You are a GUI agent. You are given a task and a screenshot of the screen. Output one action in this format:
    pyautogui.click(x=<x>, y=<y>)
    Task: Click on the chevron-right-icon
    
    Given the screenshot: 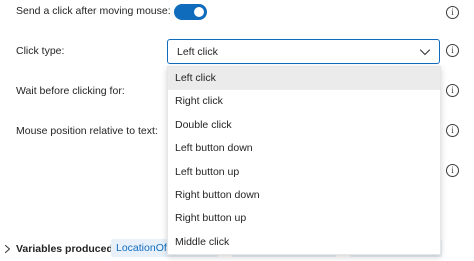 What is the action you would take?
    pyautogui.click(x=7, y=249)
    